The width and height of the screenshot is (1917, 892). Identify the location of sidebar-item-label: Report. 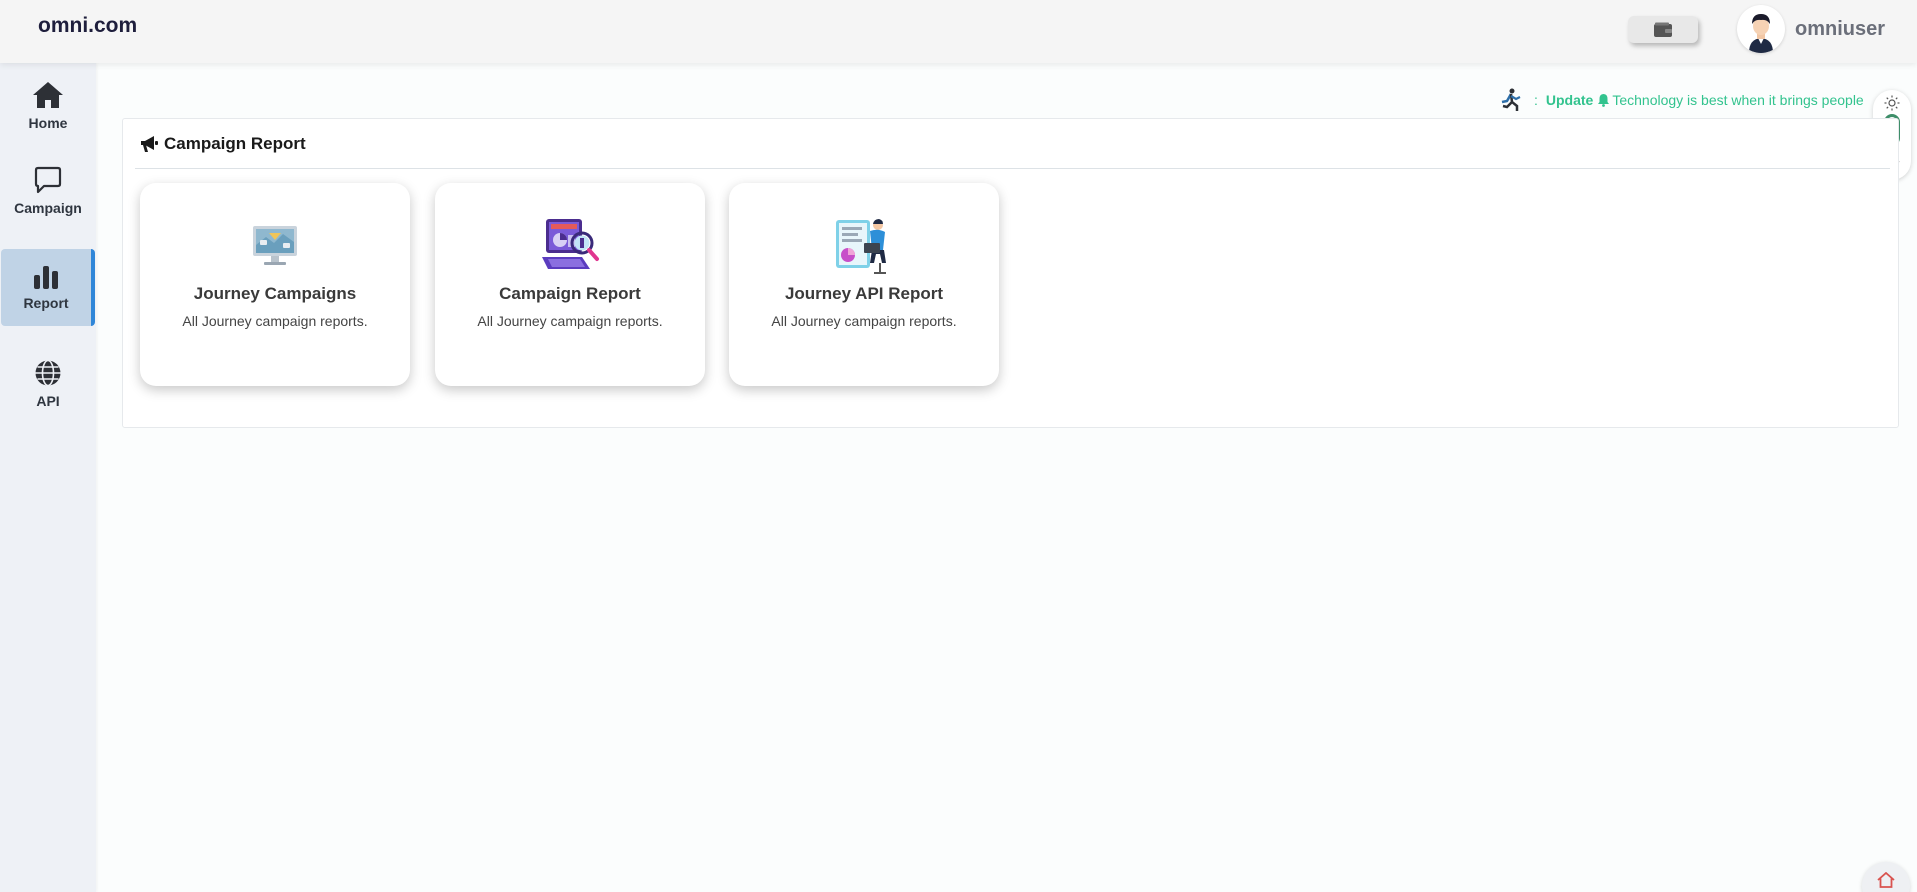
(46, 302).